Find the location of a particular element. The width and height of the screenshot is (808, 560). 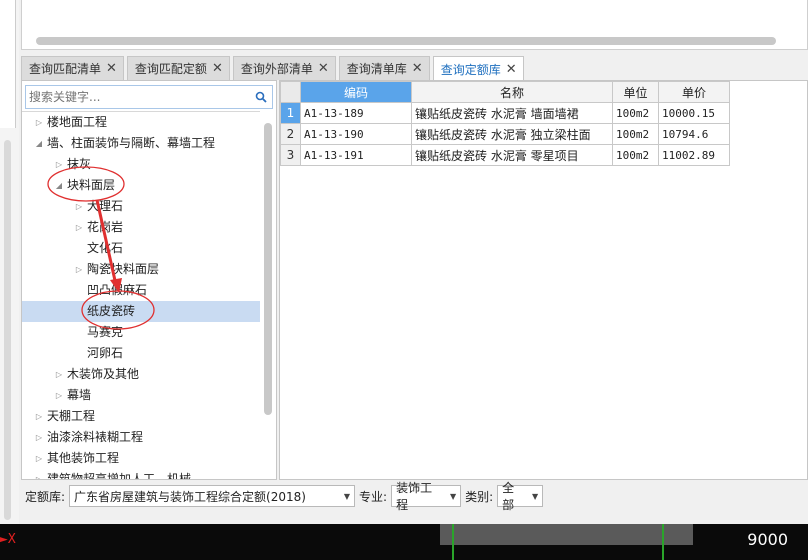

name-cell: 镶贴纸皮瓷砖 水泥膏 零星项目 is located at coordinates (512, 155).